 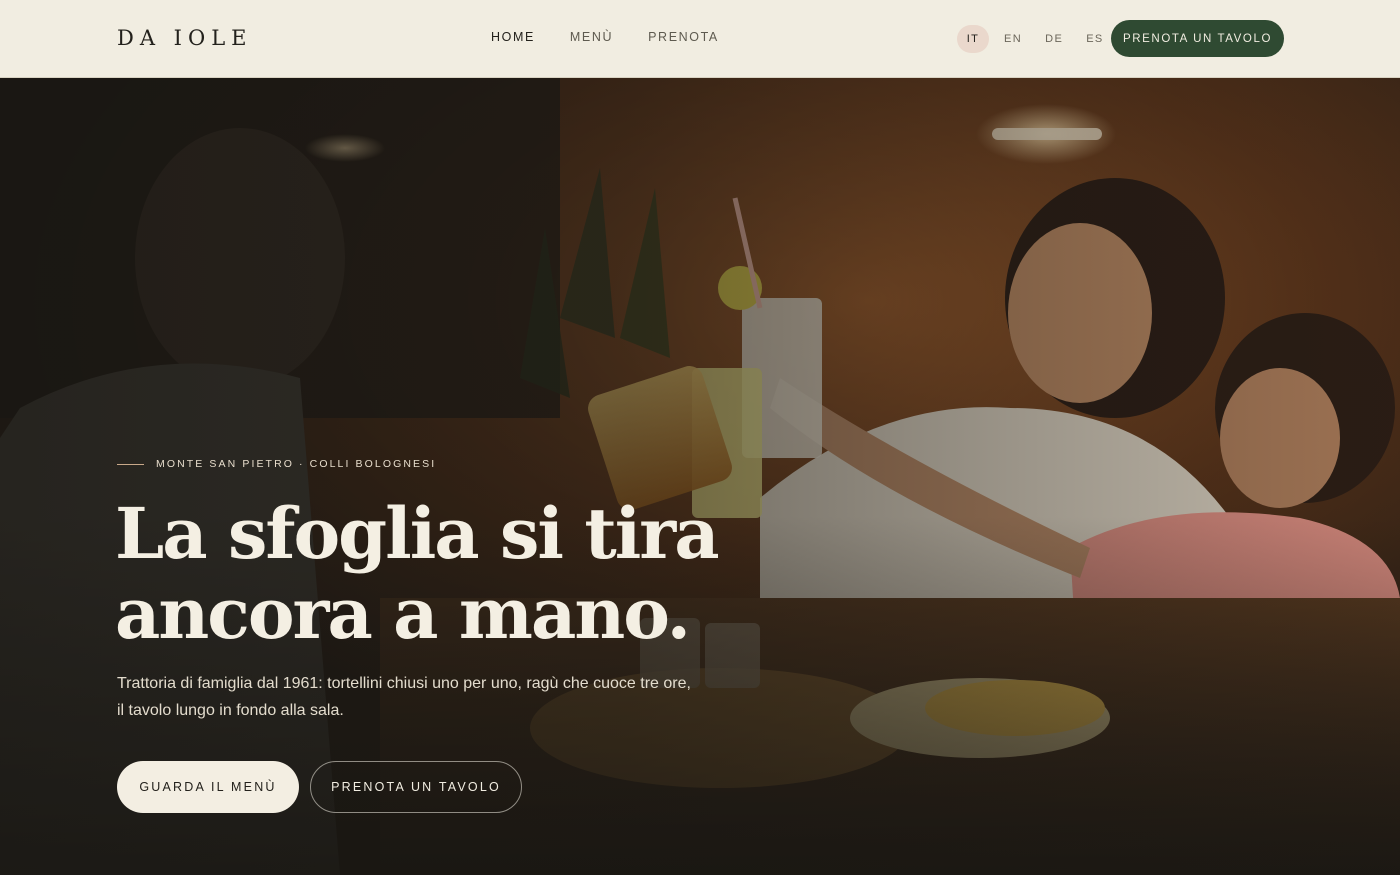 What do you see at coordinates (230, 710) in the screenshot?
I see `lead-line-2: il tavolo lungo in fondo alla sala.` at bounding box center [230, 710].